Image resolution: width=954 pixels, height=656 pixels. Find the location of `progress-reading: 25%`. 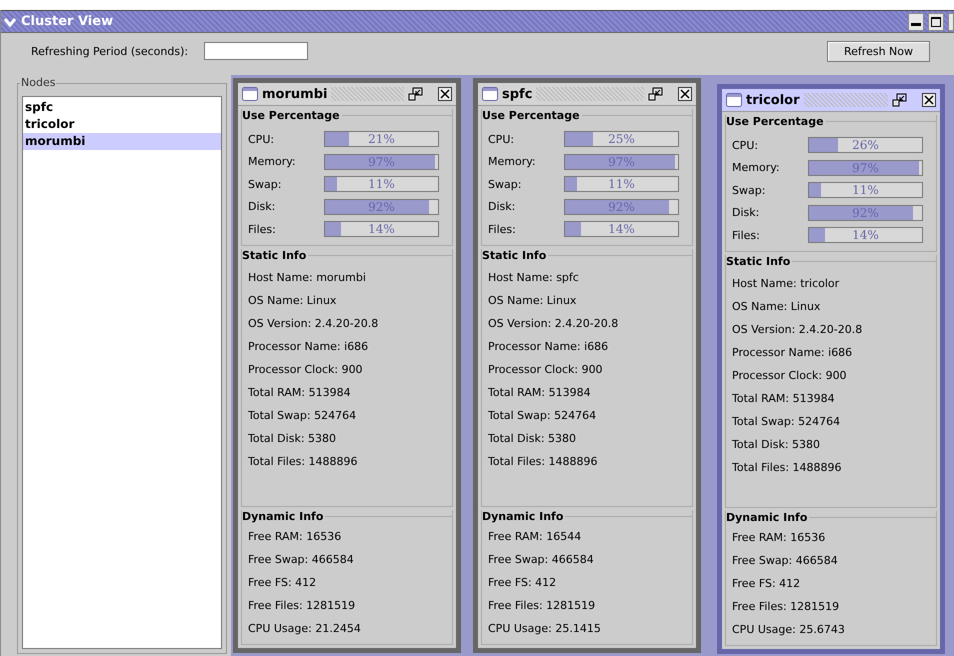

progress-reading: 25% is located at coordinates (621, 139).